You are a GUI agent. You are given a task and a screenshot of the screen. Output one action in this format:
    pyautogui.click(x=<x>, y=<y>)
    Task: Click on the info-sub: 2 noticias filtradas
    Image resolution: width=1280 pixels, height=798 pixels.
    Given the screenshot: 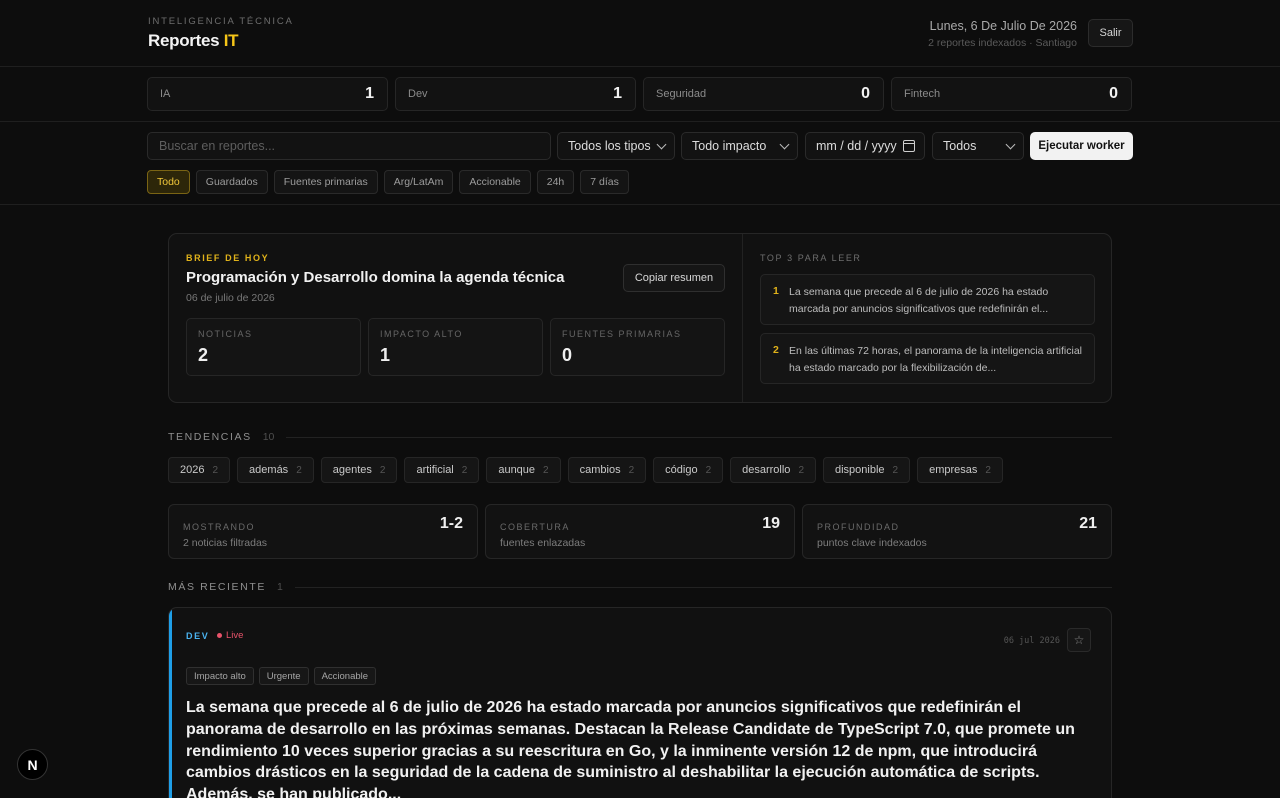 What is the action you would take?
    pyautogui.click(x=225, y=543)
    